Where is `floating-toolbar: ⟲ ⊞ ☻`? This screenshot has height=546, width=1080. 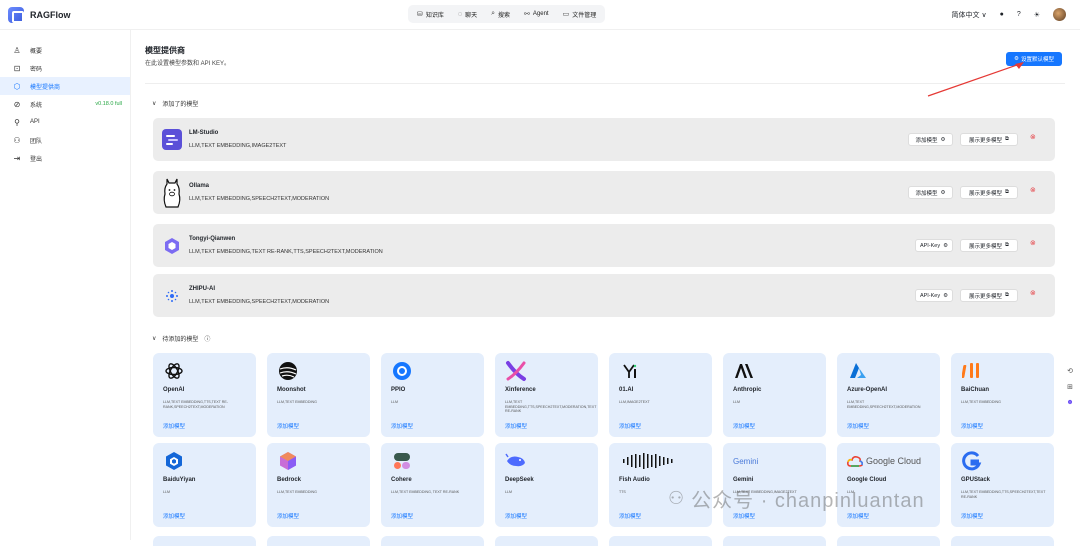
floating-toolbar: ⟲ ⊞ ☻ is located at coordinates (1070, 393).